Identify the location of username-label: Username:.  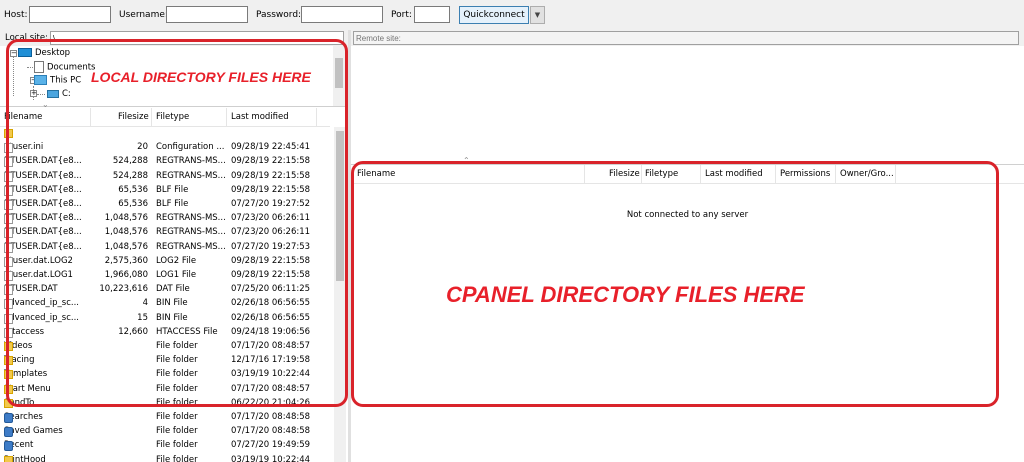
(143, 15).